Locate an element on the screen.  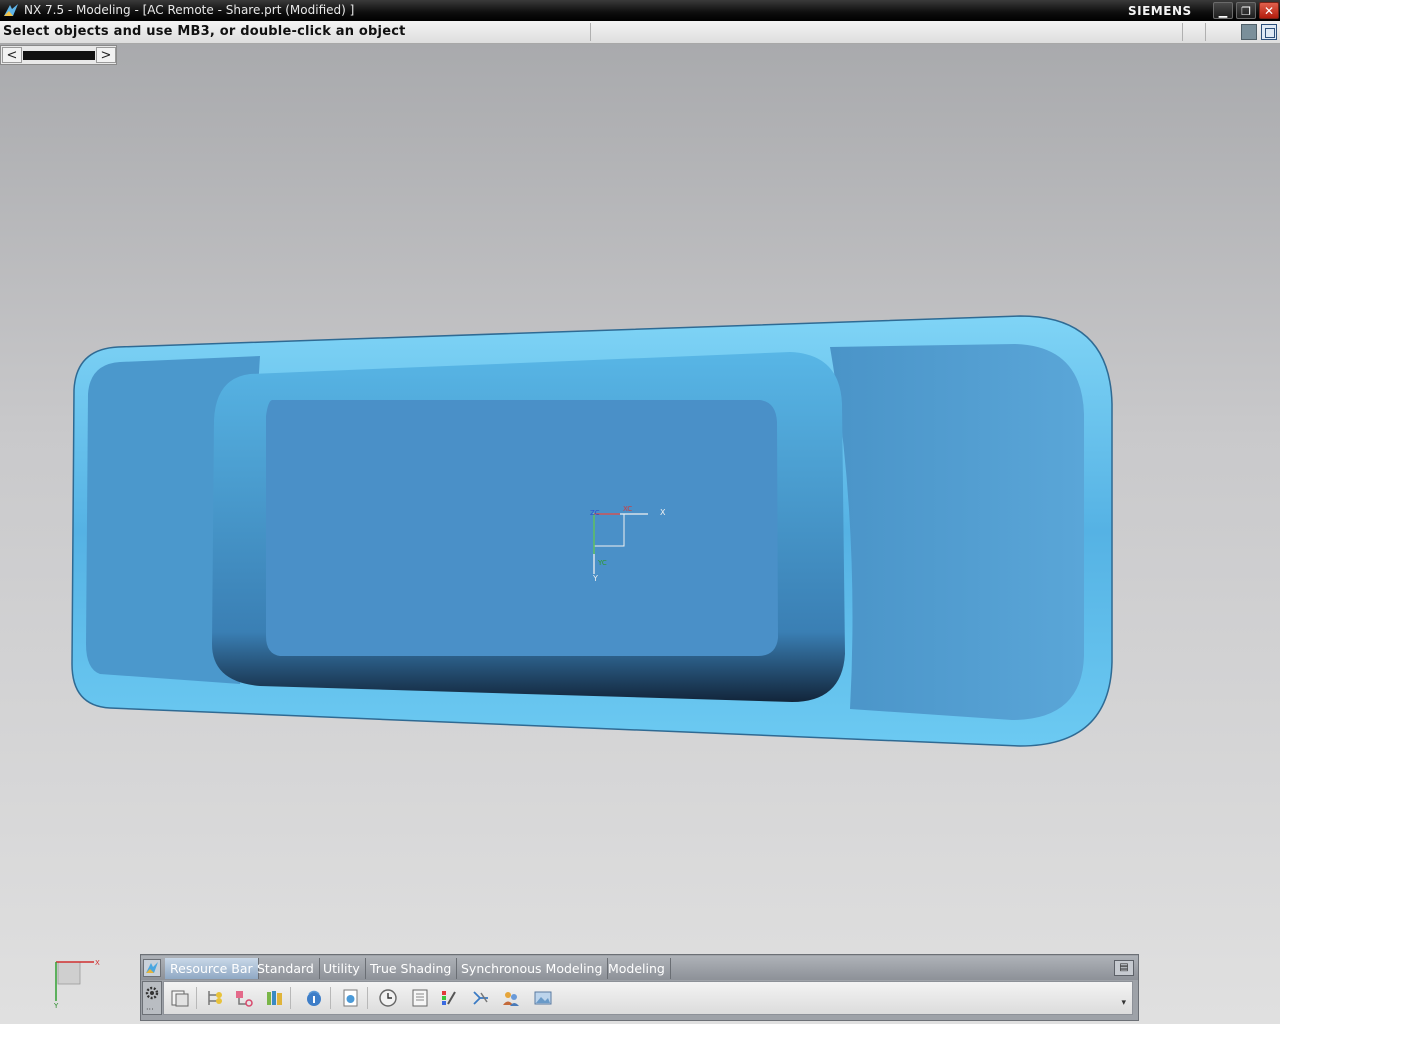
tab-utility: Utility is located at coordinates (342, 968).